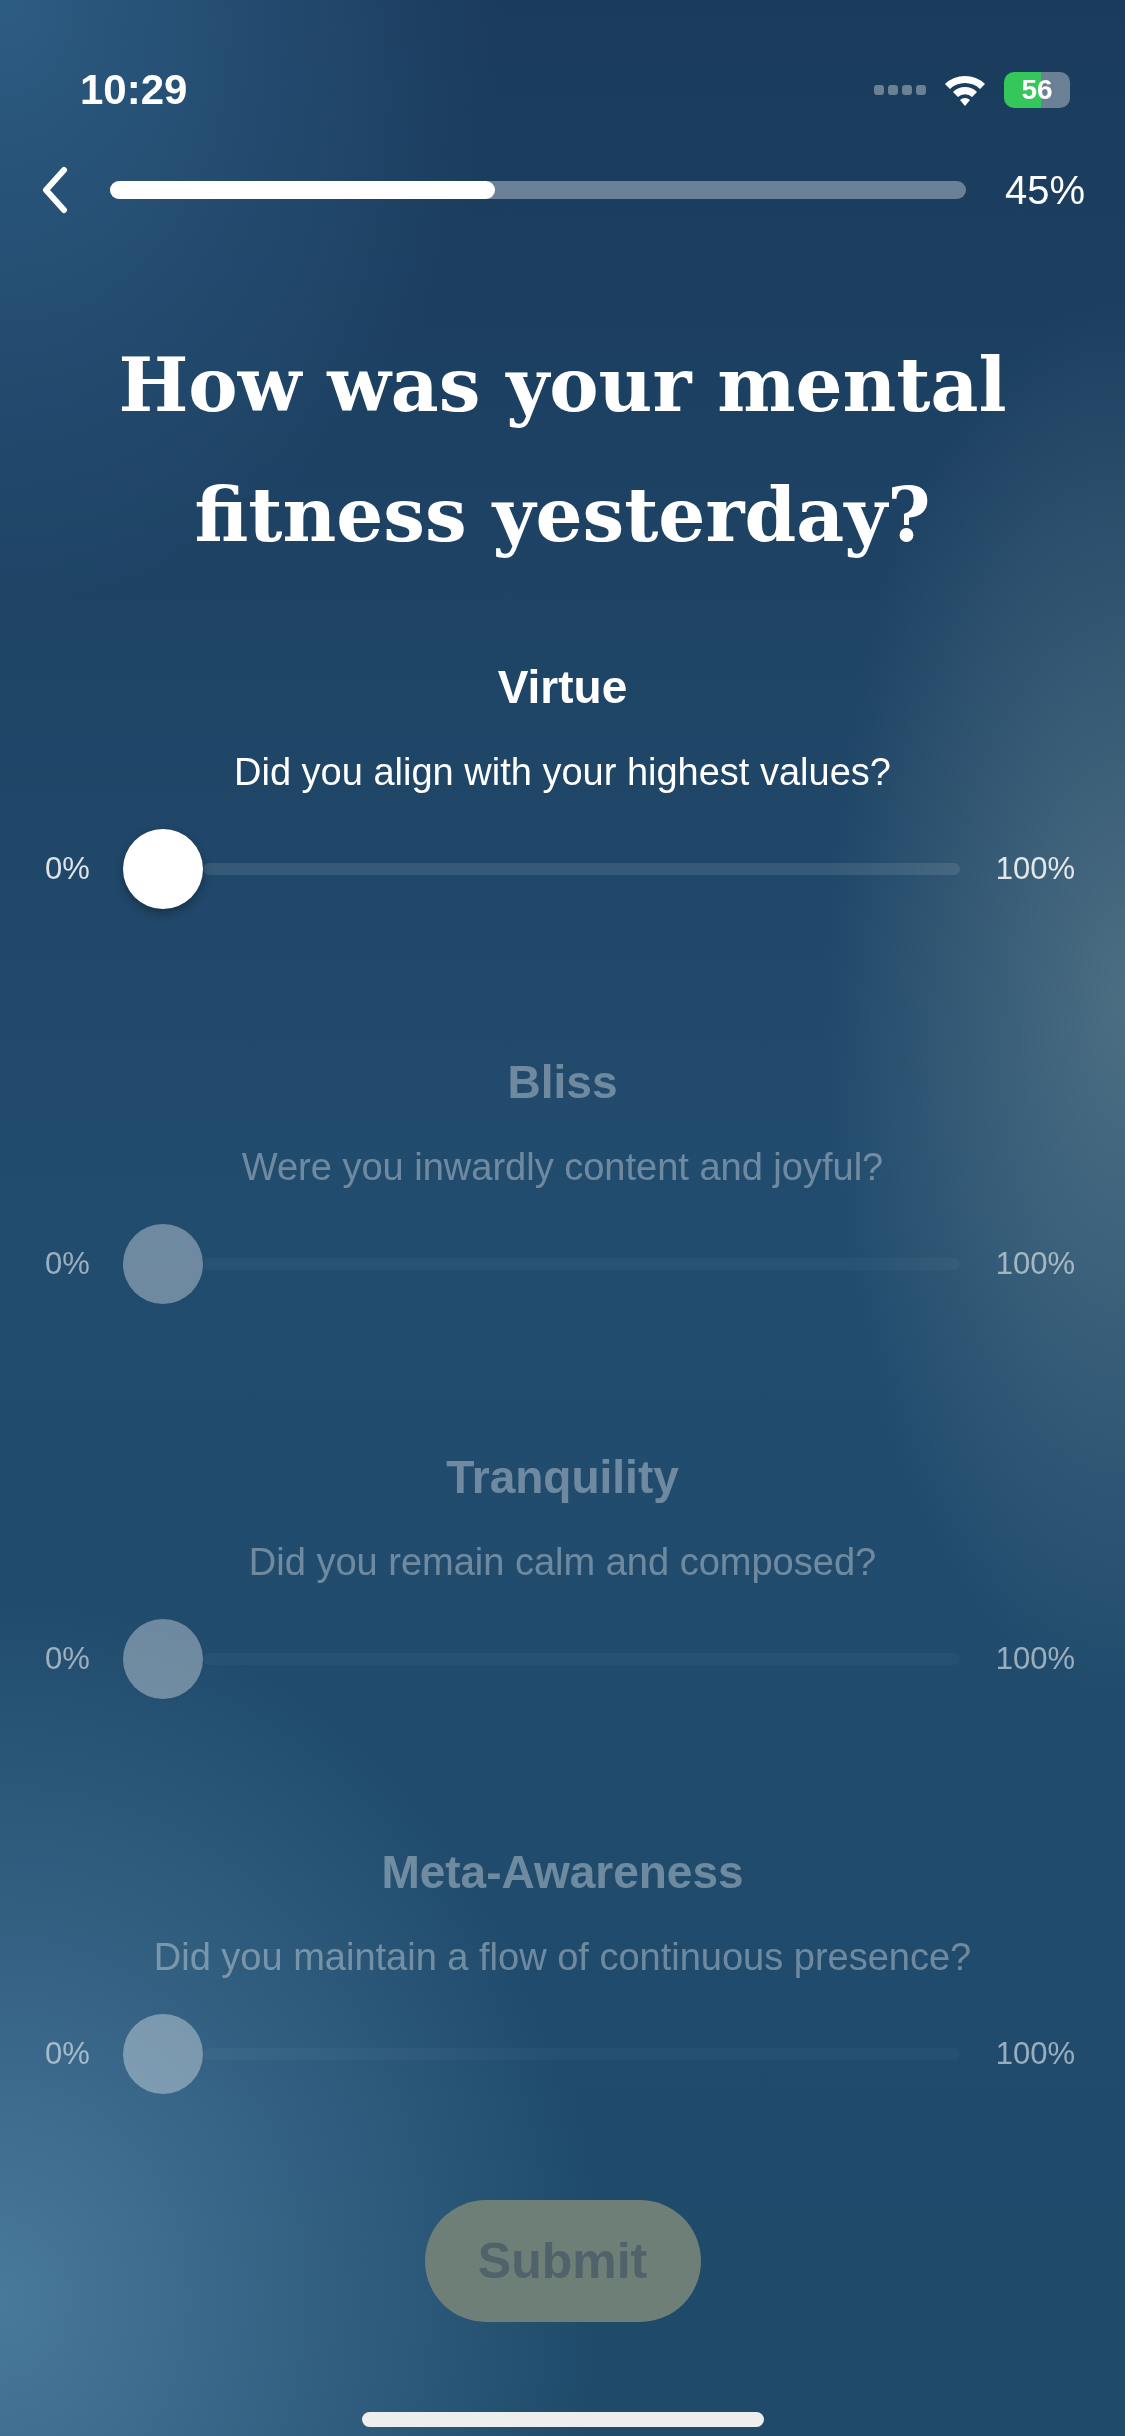  What do you see at coordinates (562, 1957) in the screenshot?
I see `question-text: Did you maintain a flow of continuous presence?` at bounding box center [562, 1957].